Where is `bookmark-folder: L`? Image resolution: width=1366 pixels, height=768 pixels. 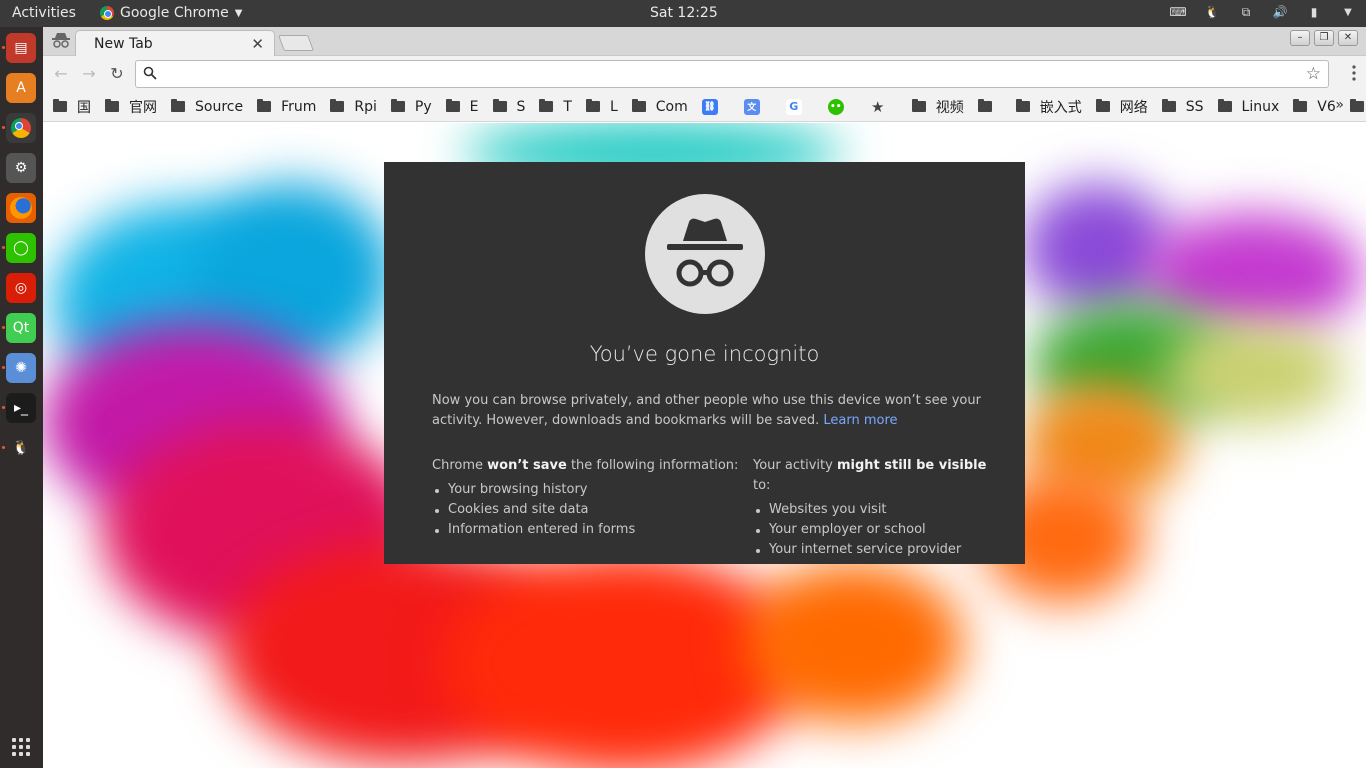 bookmark-folder: L is located at coordinates (601, 107).